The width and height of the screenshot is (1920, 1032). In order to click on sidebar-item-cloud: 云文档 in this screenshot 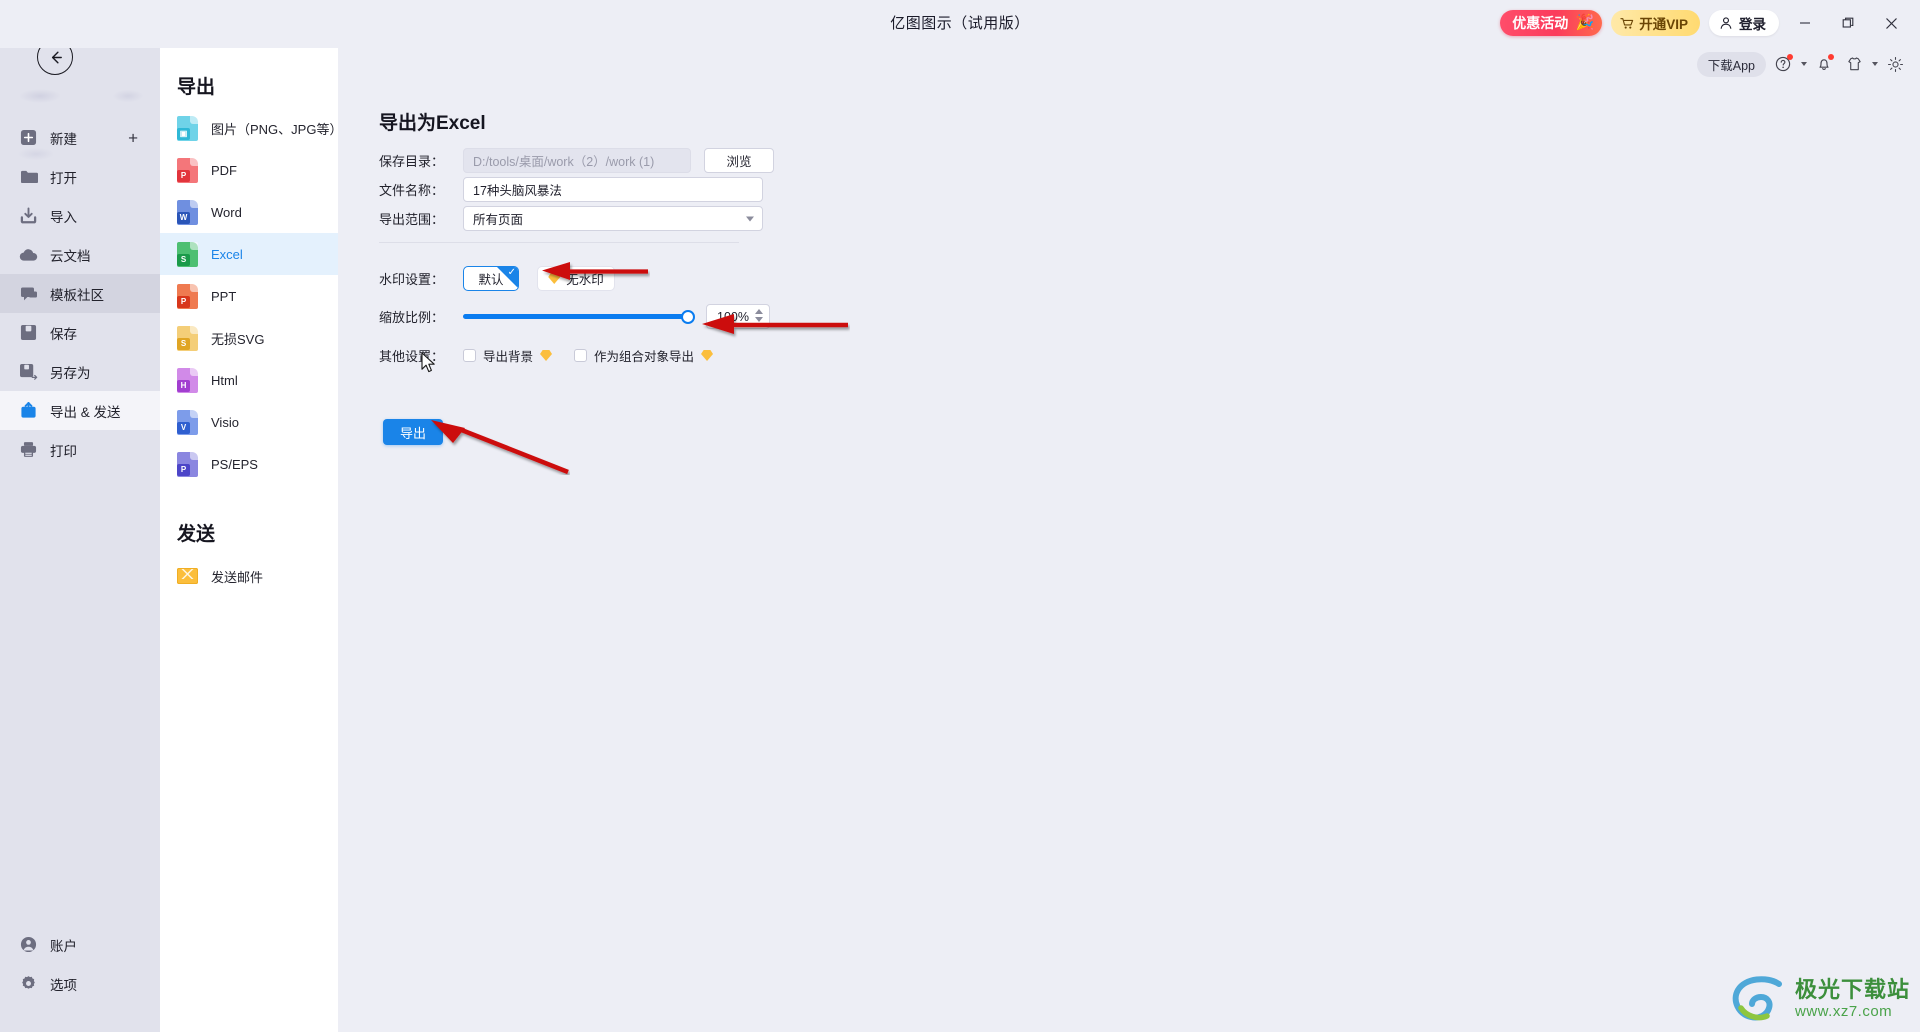, I will do `click(80, 254)`.